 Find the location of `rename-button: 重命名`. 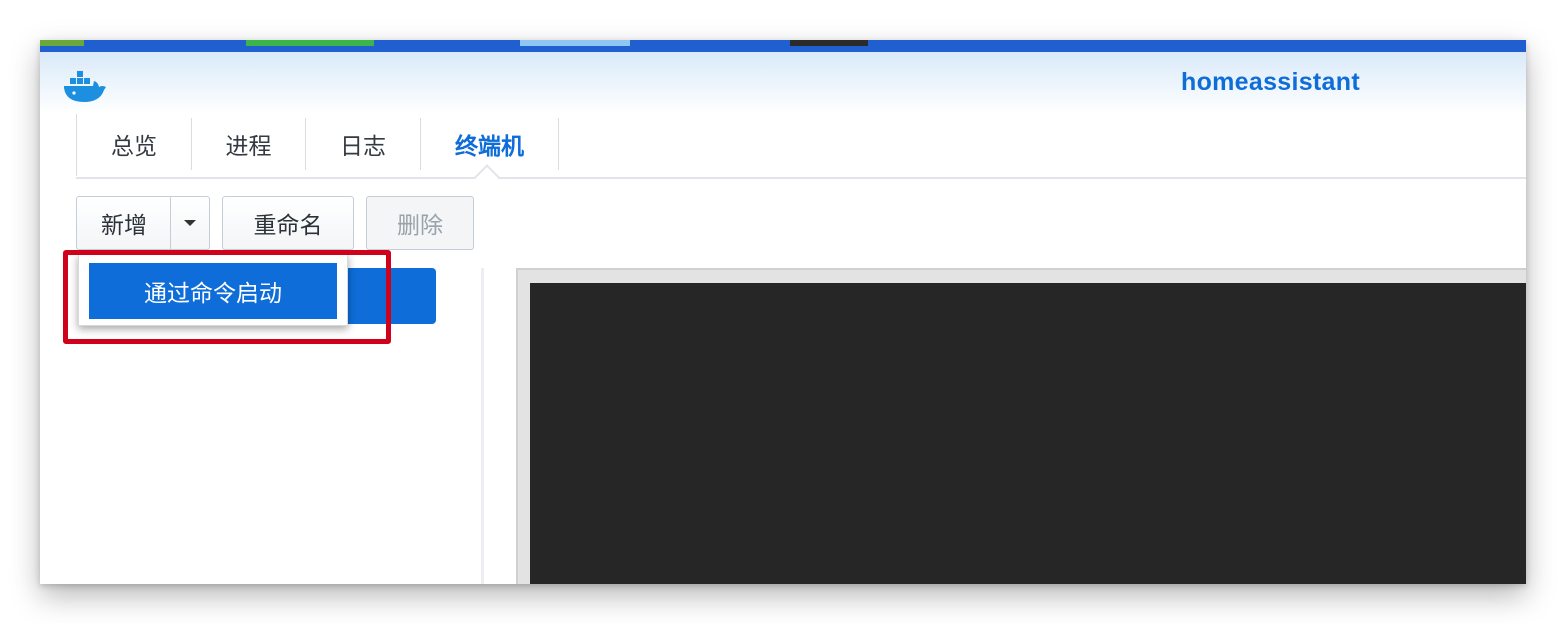

rename-button: 重命名 is located at coordinates (288, 223).